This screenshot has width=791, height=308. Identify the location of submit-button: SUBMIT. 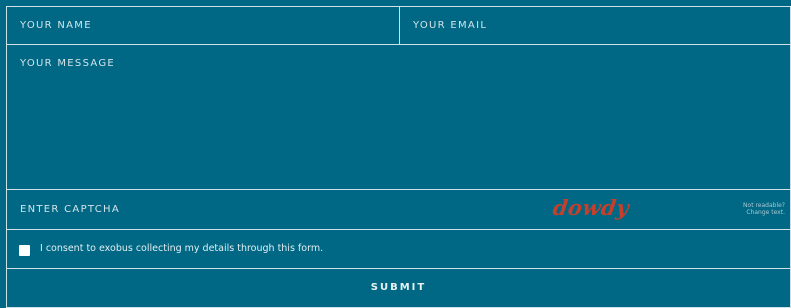
(398, 288).